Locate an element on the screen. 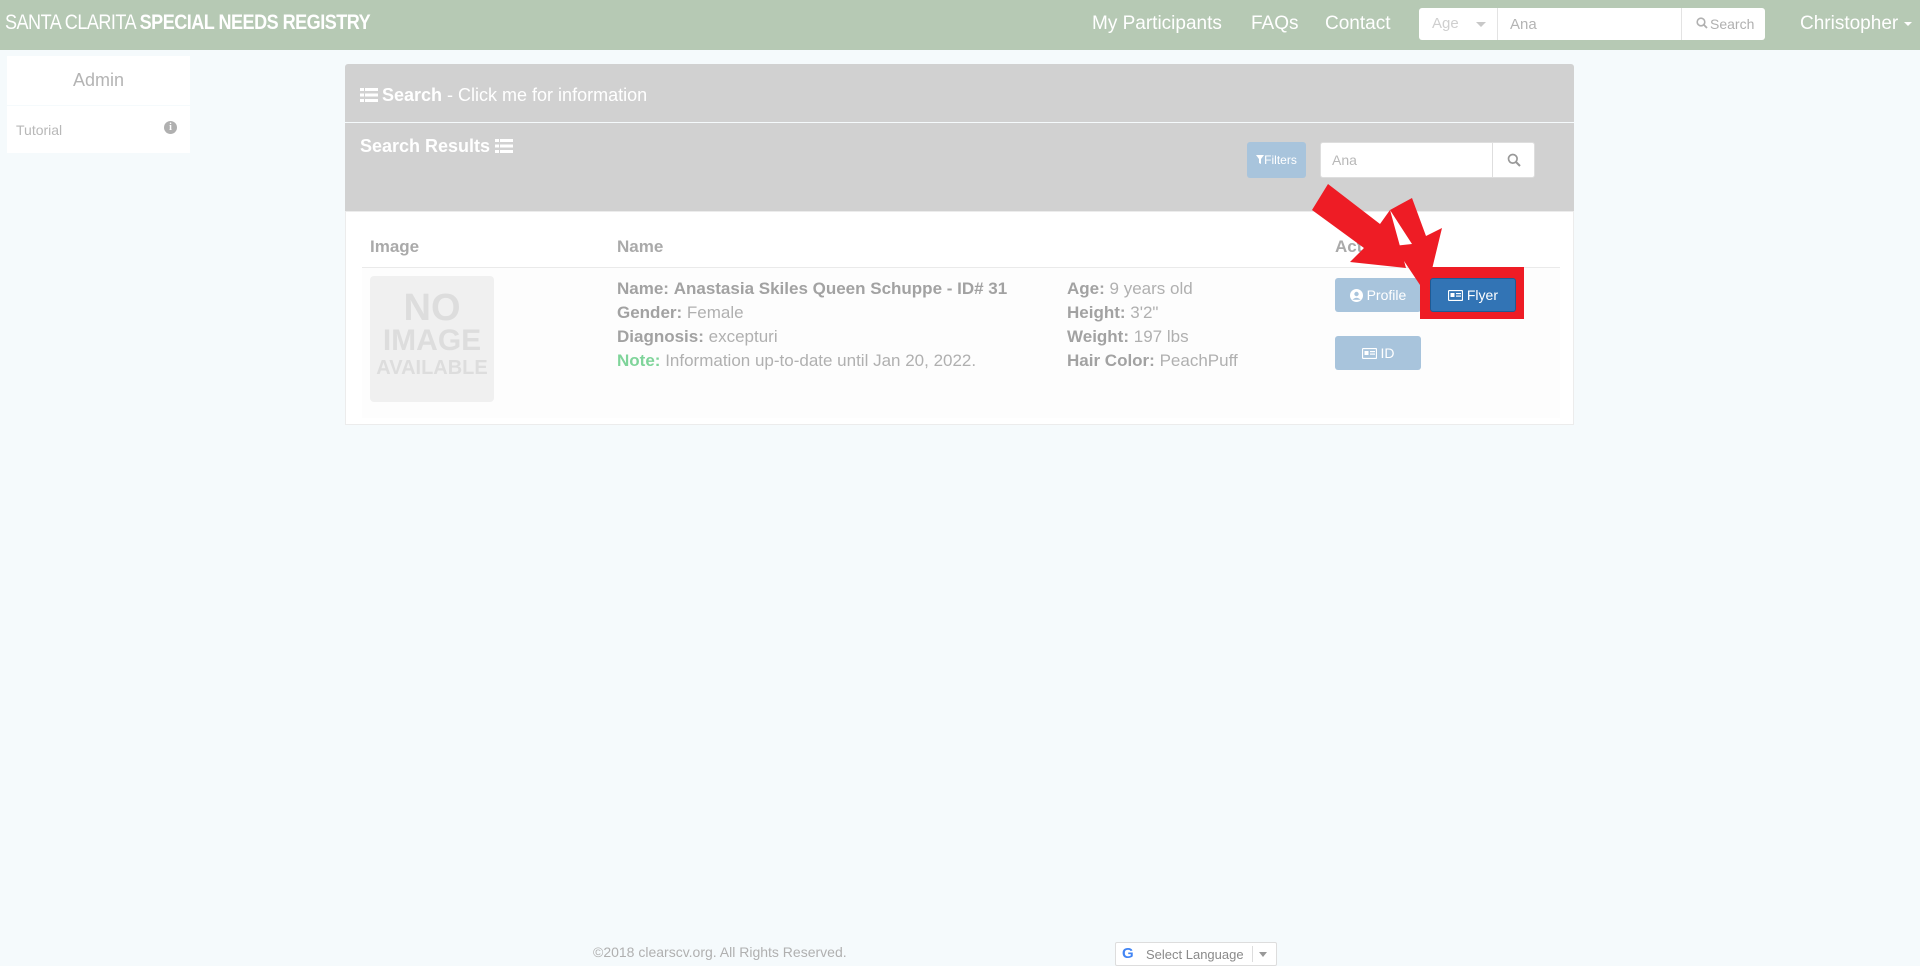 The width and height of the screenshot is (1920, 966). participant-height: Height: 3'2" is located at coordinates (1112, 313).